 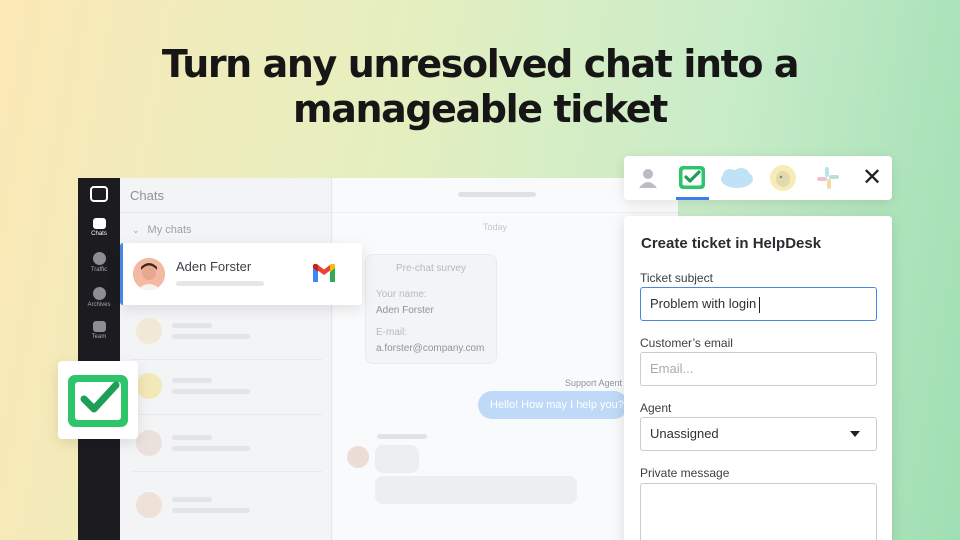 I want to click on agent-message: Hello! How may I help you?, so click(x=553, y=405).